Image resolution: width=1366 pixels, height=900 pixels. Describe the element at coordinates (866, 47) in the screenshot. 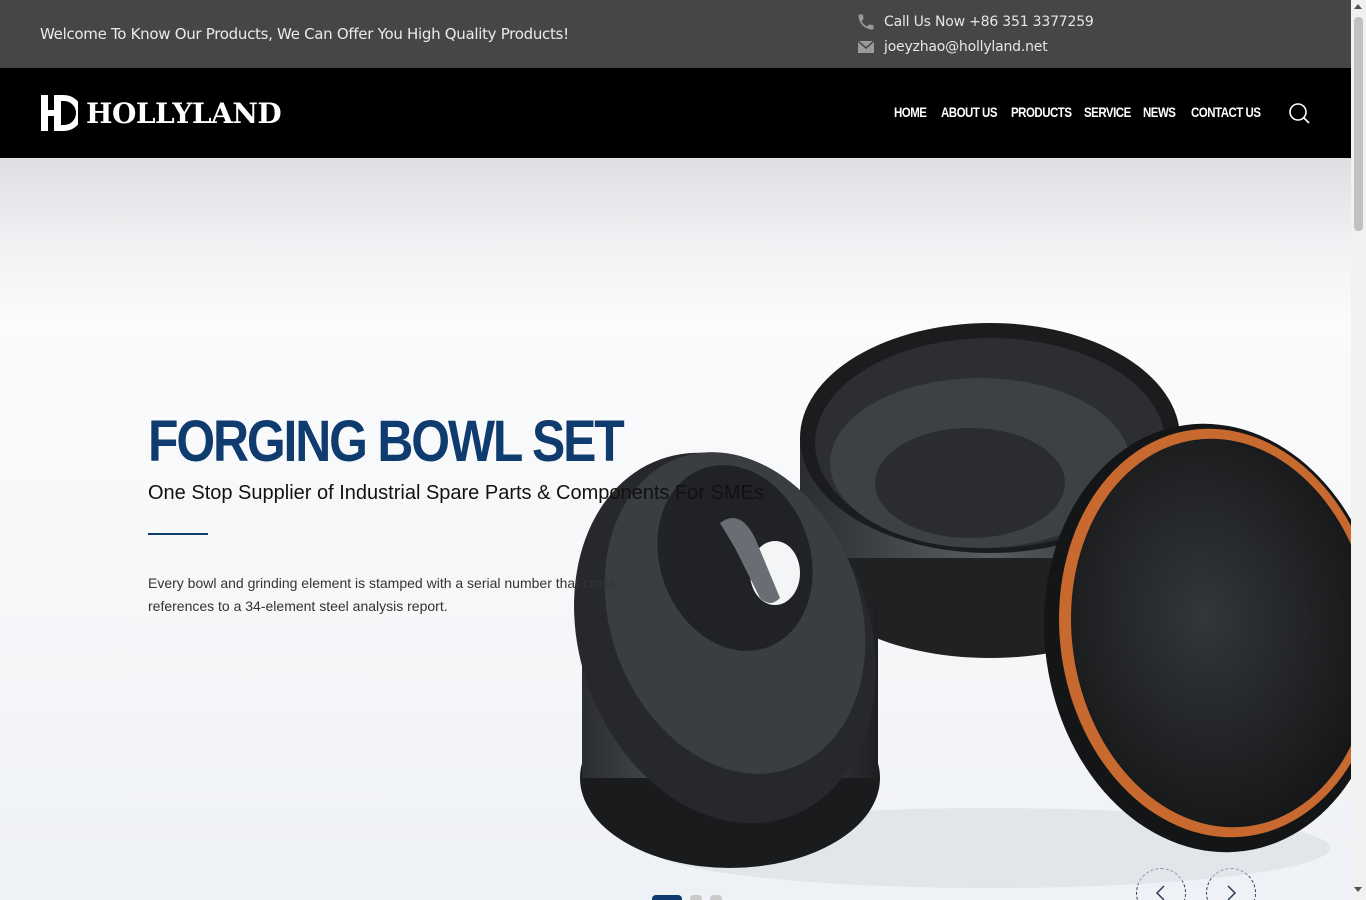

I see `mail-icon` at that location.